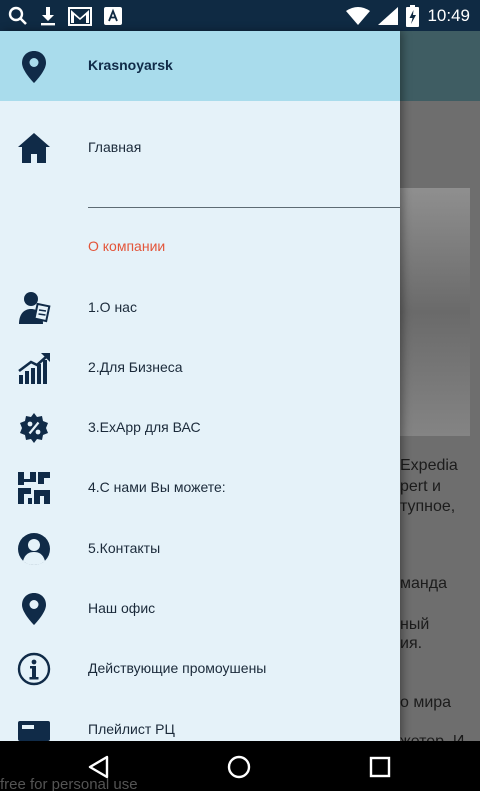 The width and height of the screenshot is (480, 791). I want to click on menu-item-label: Плейлист РЦ, so click(131, 729).